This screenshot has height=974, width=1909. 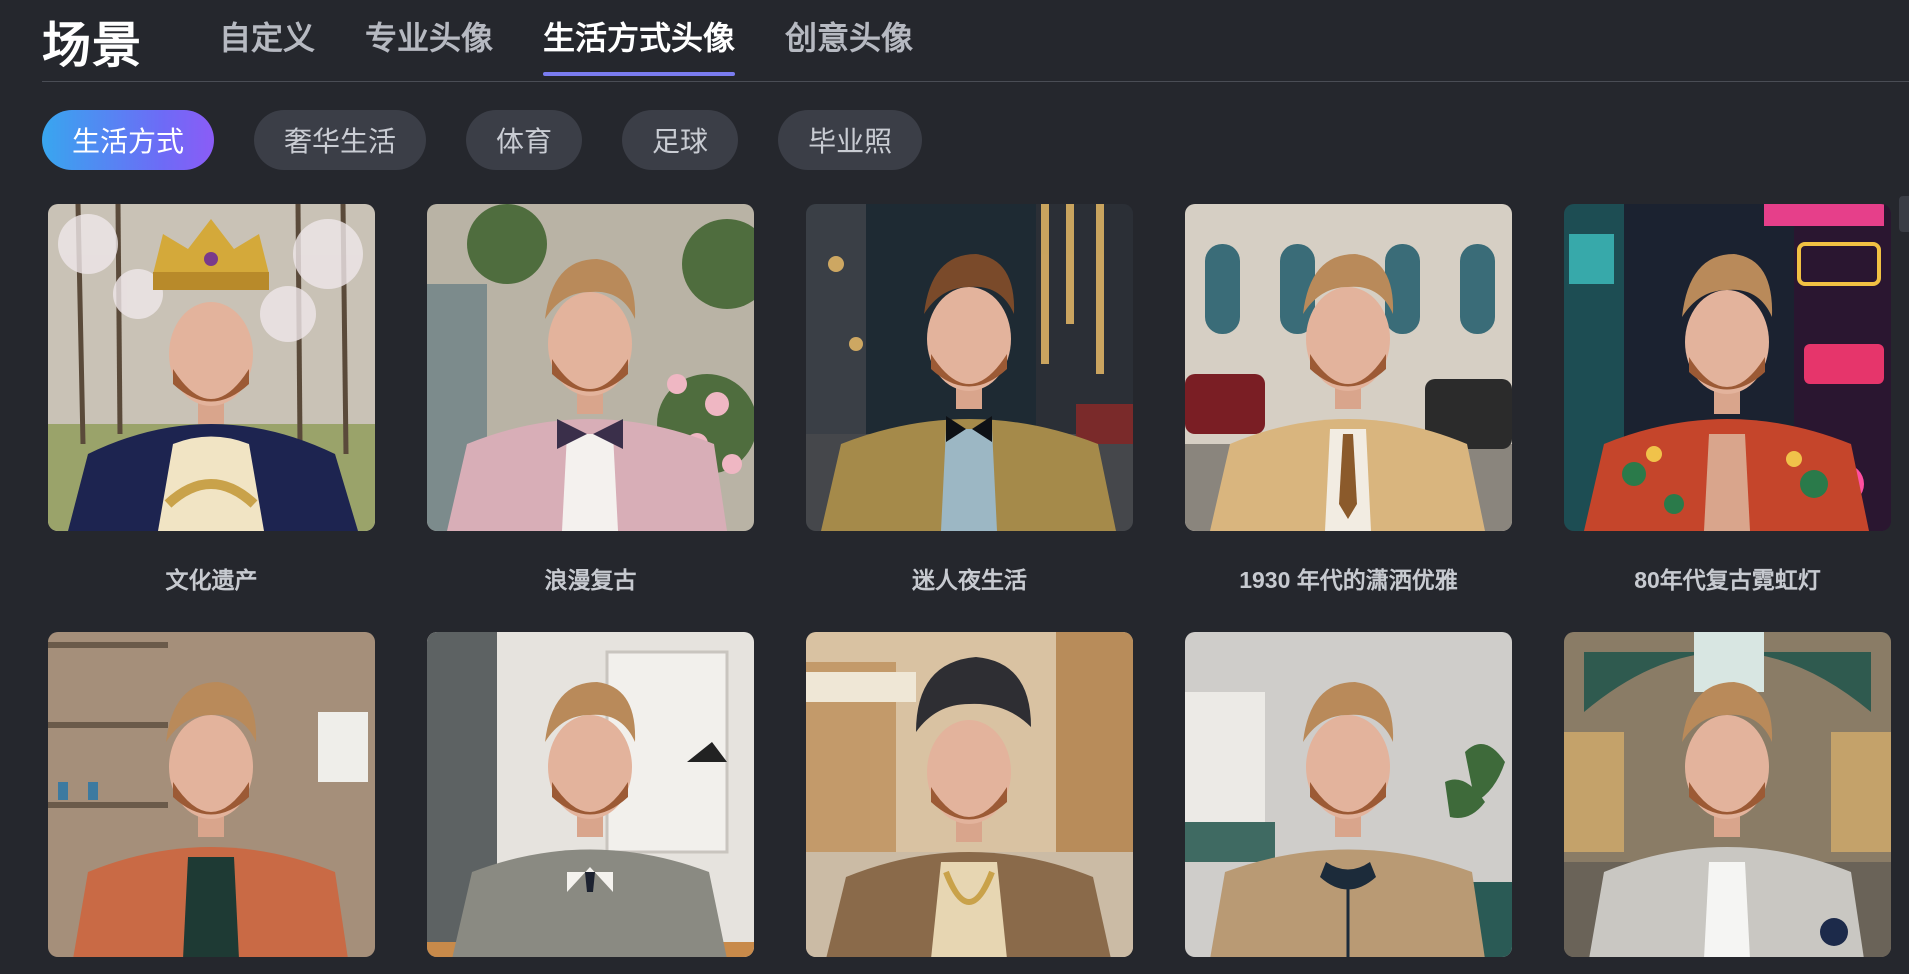 What do you see at coordinates (429, 41) in the screenshot?
I see `tab-professional-headshot: 专业头像` at bounding box center [429, 41].